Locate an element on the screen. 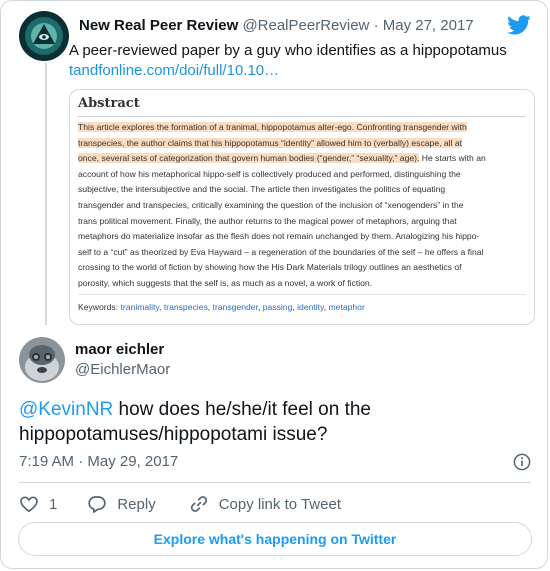  abstract-title: Abstract is located at coordinates (109, 103).